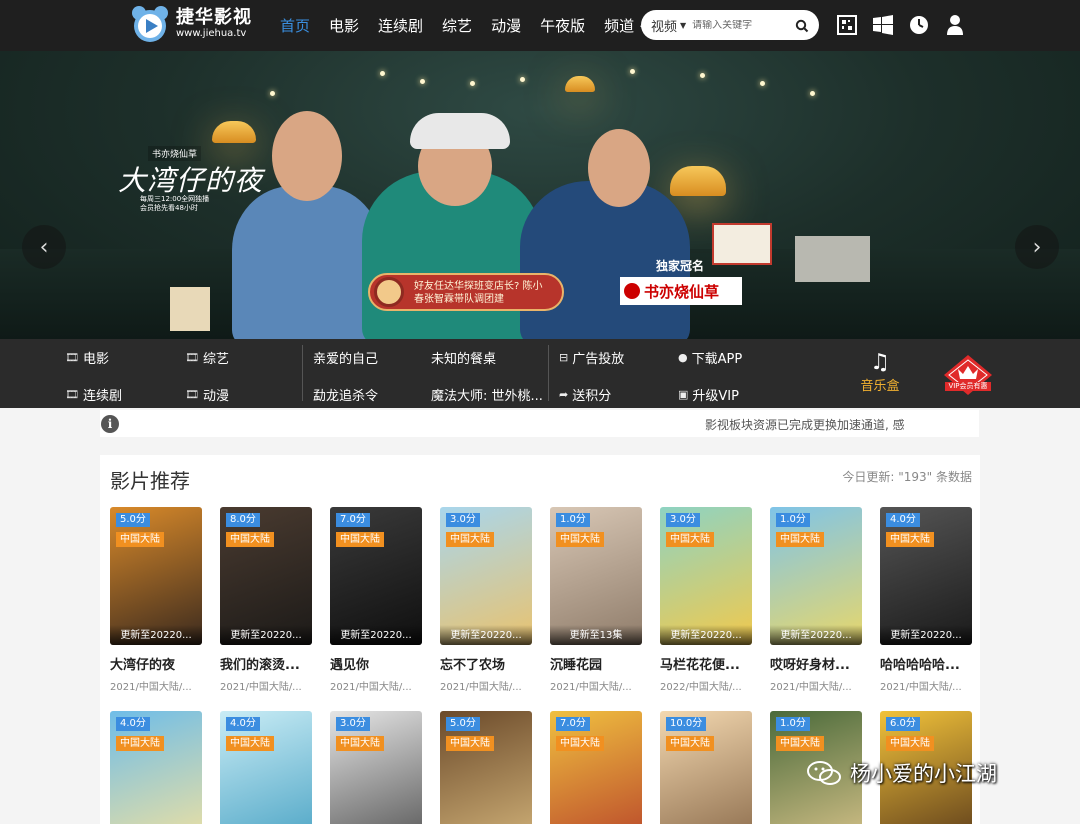  I want to click on movie-title: 忘不了农场, so click(486, 663).